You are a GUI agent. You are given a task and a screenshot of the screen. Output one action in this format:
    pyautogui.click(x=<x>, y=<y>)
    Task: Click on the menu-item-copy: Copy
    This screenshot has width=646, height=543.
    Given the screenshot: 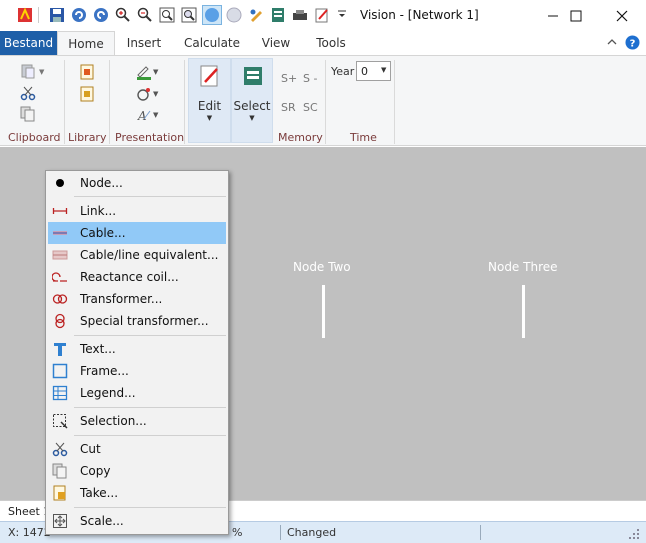 What is the action you would take?
    pyautogui.click(x=137, y=471)
    